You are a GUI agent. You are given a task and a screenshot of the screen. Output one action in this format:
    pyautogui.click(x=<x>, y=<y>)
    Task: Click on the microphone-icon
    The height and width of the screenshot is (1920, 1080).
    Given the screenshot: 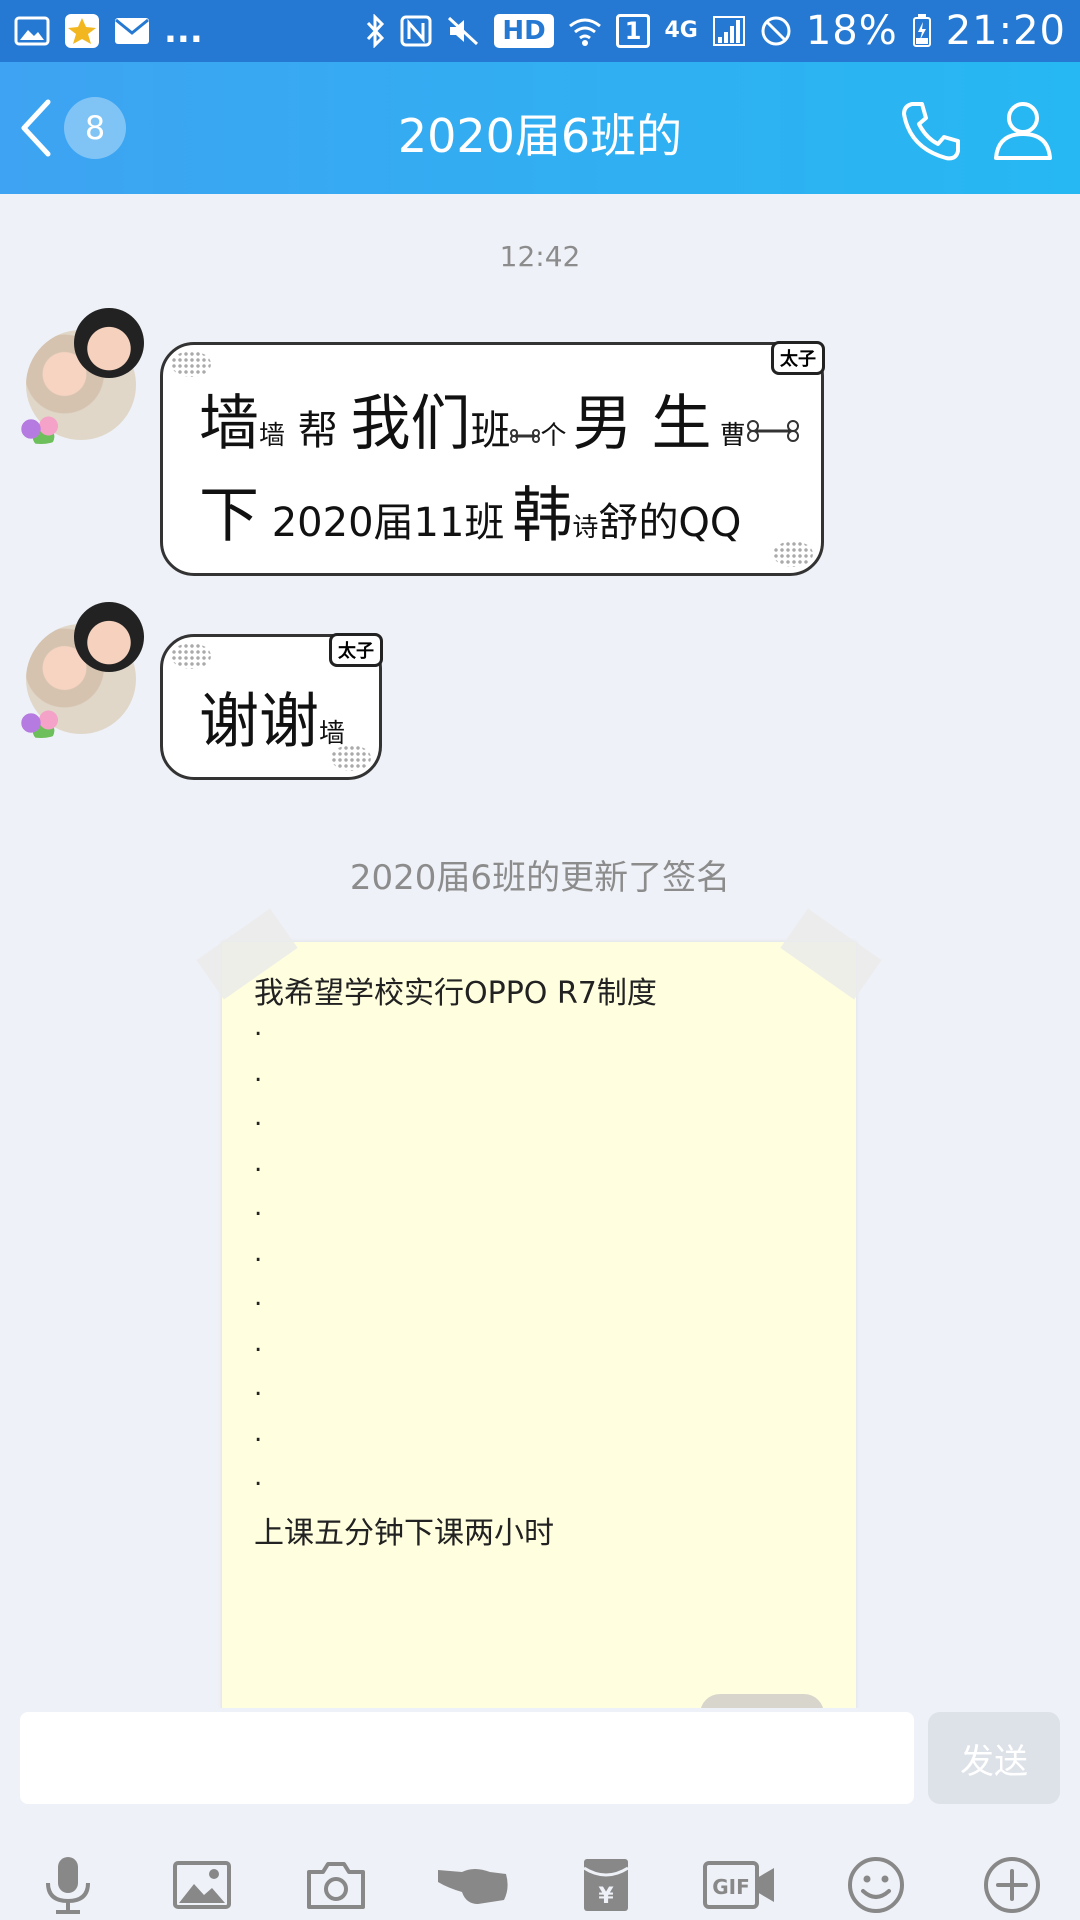 What is the action you would take?
    pyautogui.click(x=68, y=1885)
    